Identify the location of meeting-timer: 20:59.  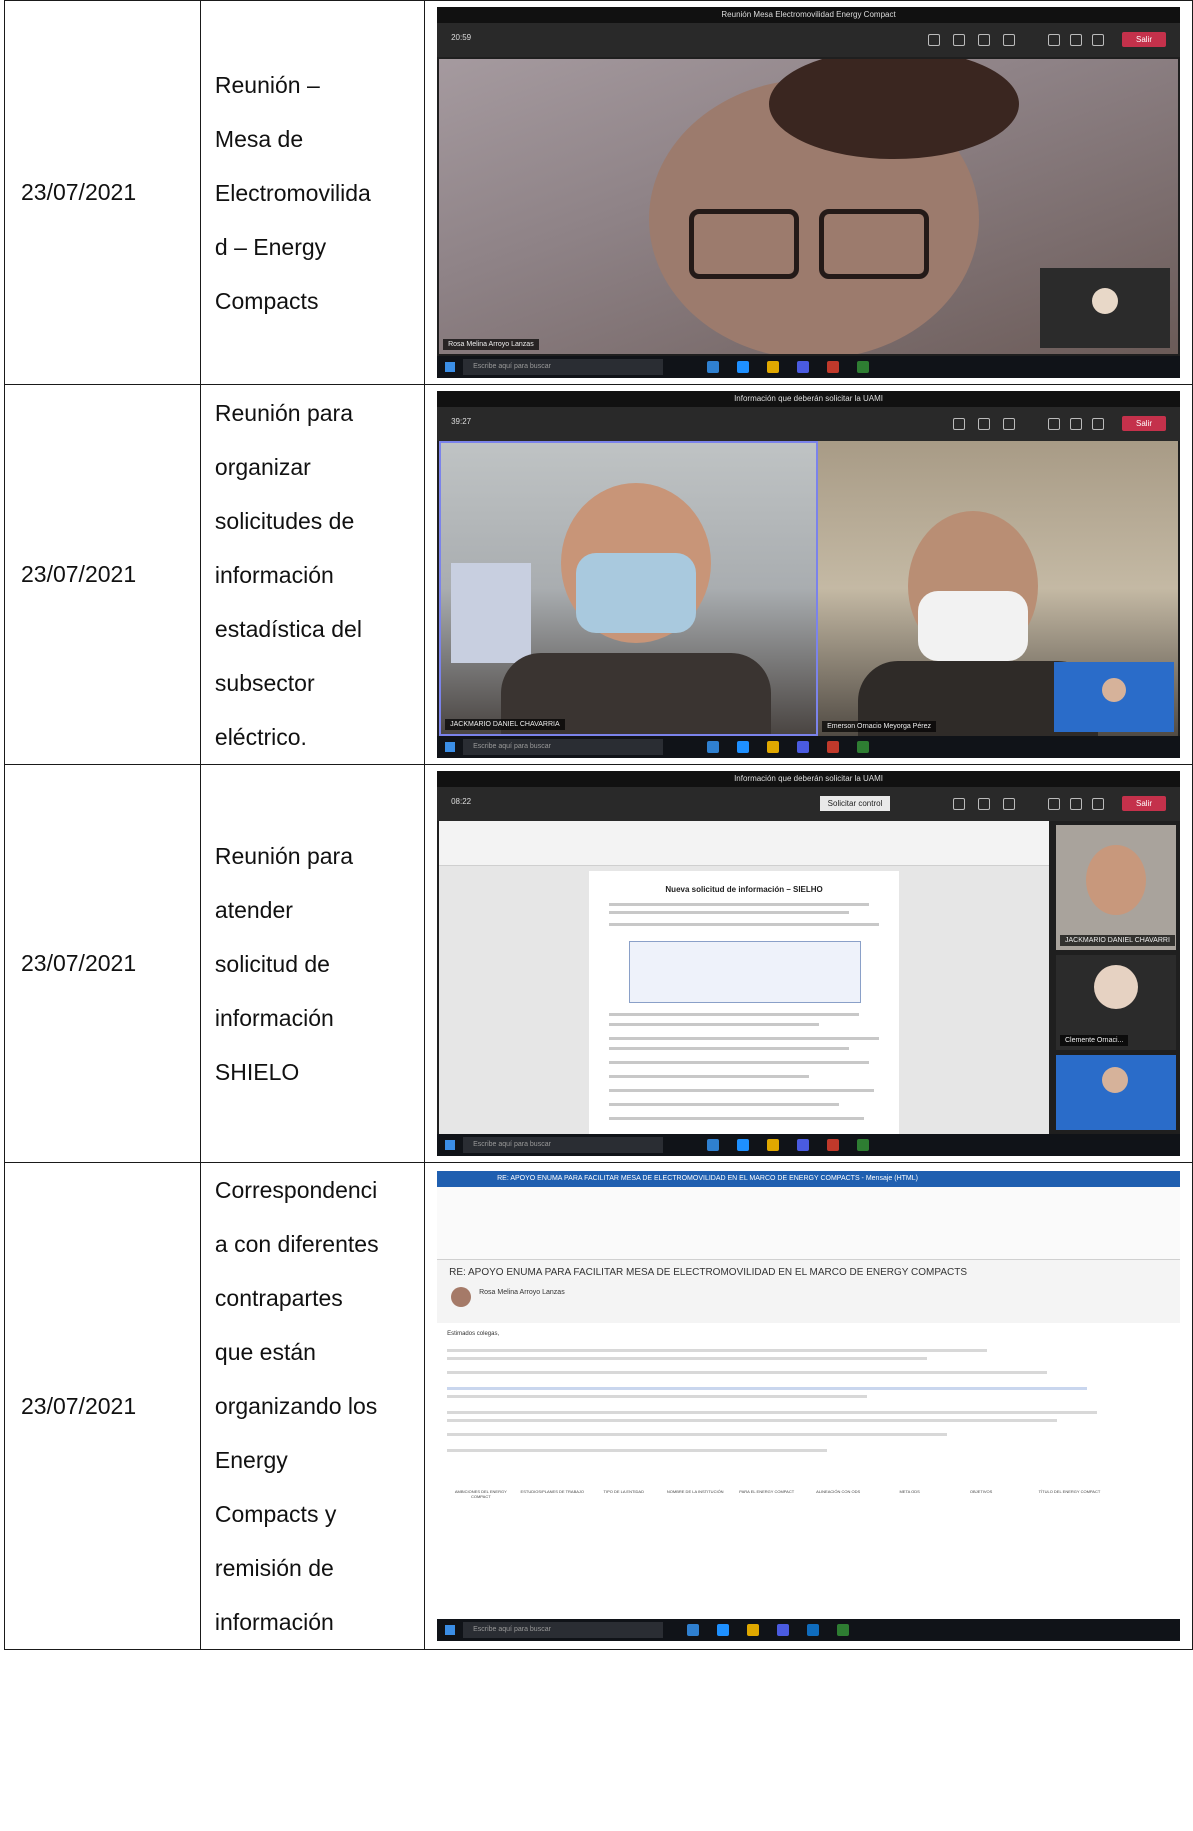
(461, 37).